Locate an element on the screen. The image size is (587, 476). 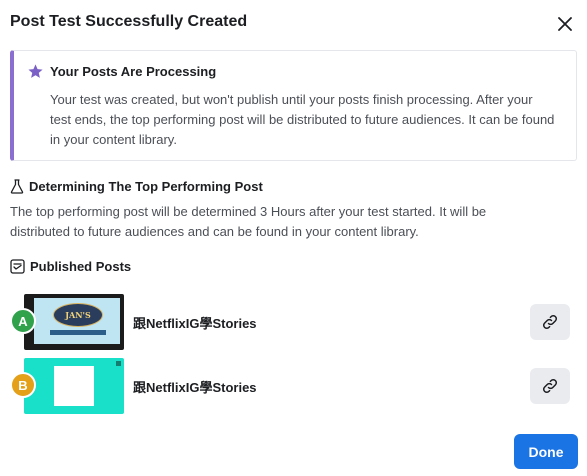
post-name-b: 跟NetflixIG學Stories is located at coordinates (195, 387).